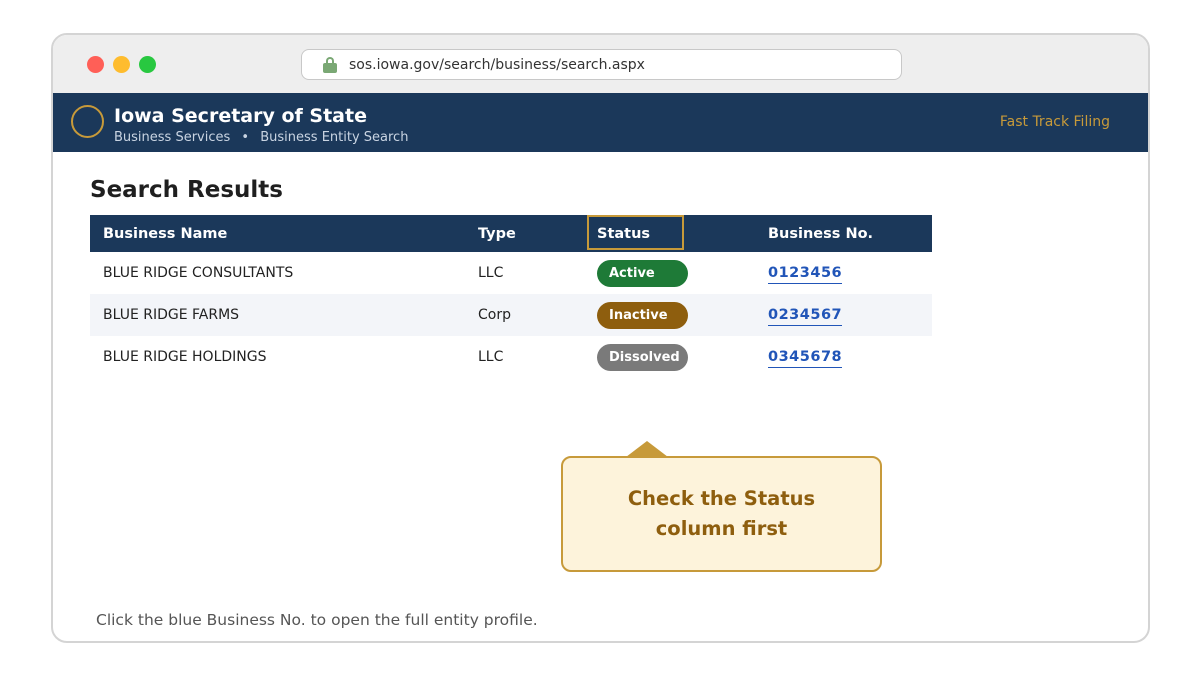  What do you see at coordinates (185, 357) in the screenshot?
I see `business-name-cell: BLUE RIDGE HOLDINGS` at bounding box center [185, 357].